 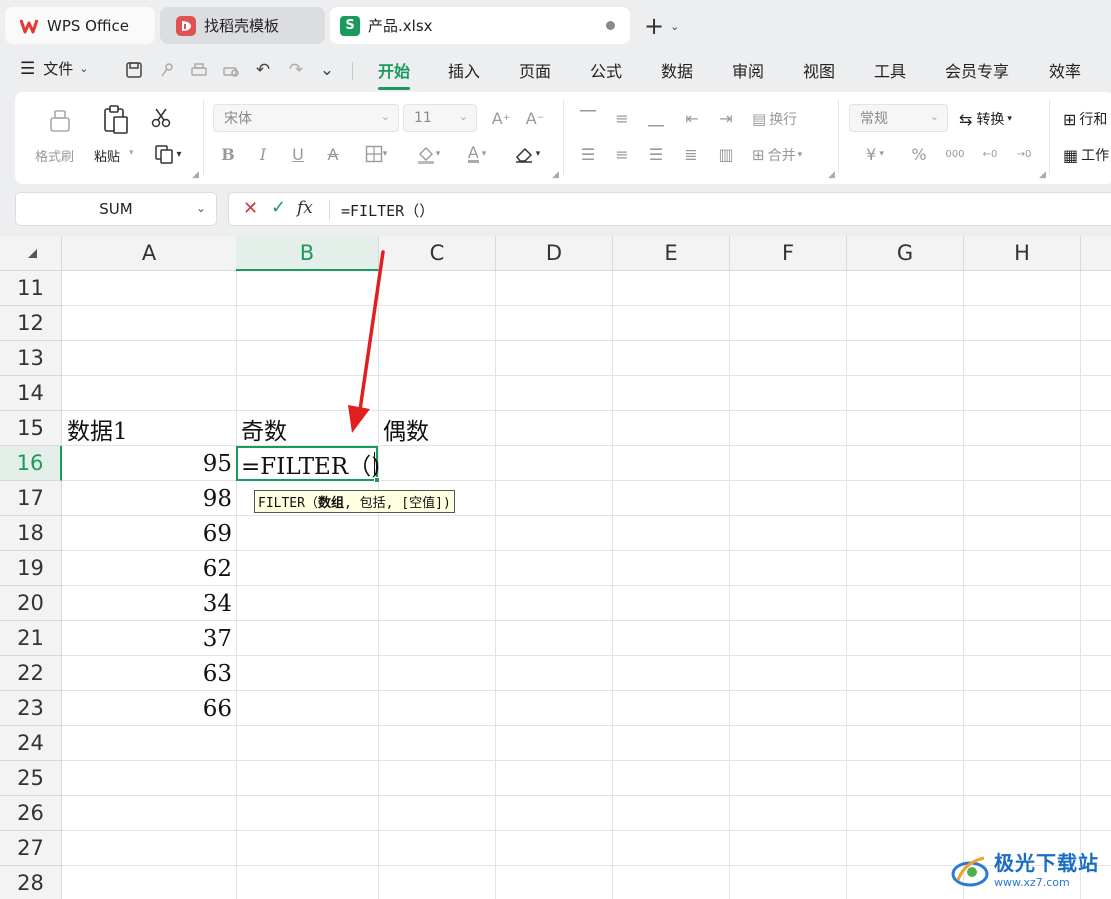 What do you see at coordinates (1046, 862) in the screenshot?
I see `watermark-title: 极光下载站` at bounding box center [1046, 862].